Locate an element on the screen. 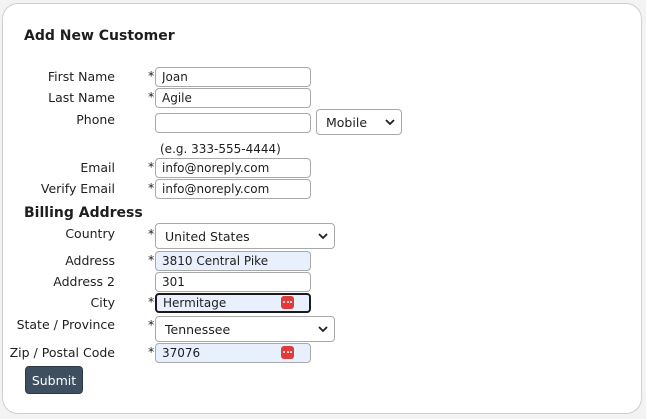 The height and width of the screenshot is (419, 646). city-row: City * is located at coordinates (303, 303).